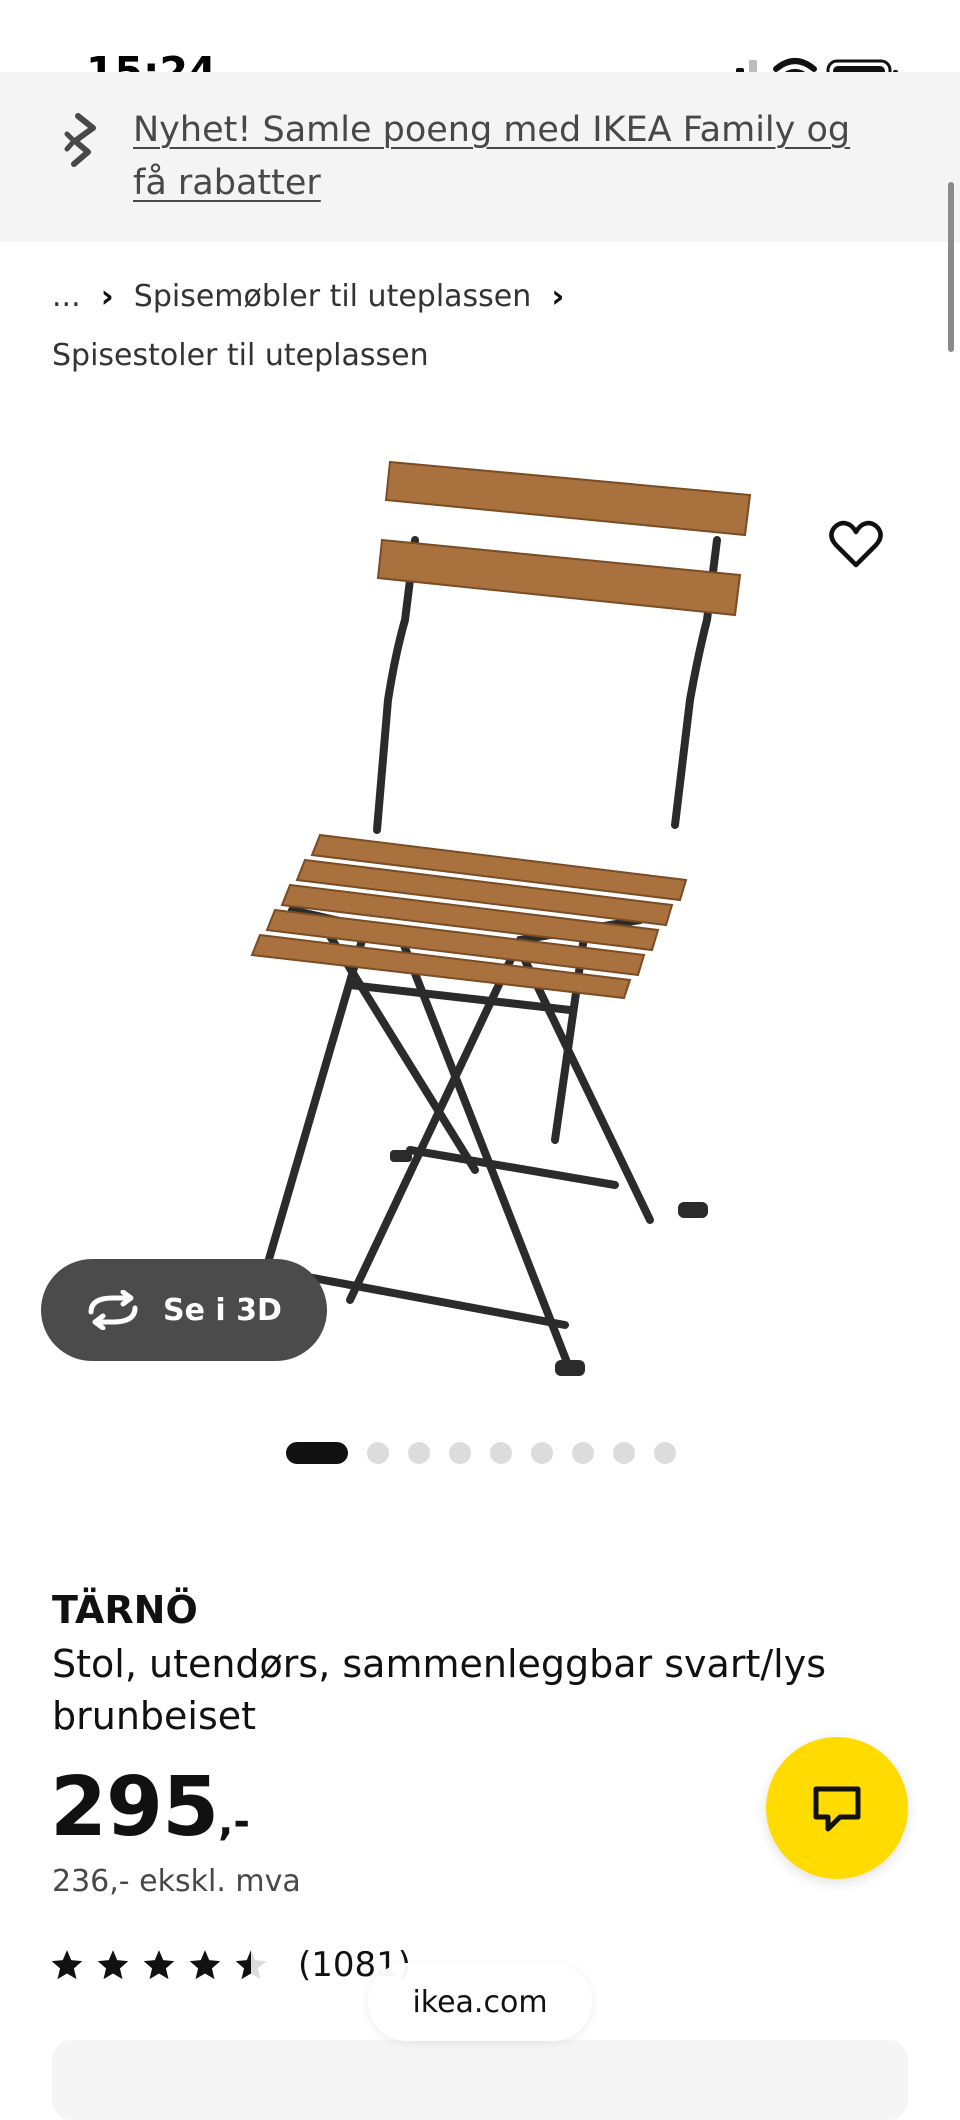 The height and width of the screenshot is (2120, 960). What do you see at coordinates (125, 1610) in the screenshot?
I see `product-name: TÄRNÖ` at bounding box center [125, 1610].